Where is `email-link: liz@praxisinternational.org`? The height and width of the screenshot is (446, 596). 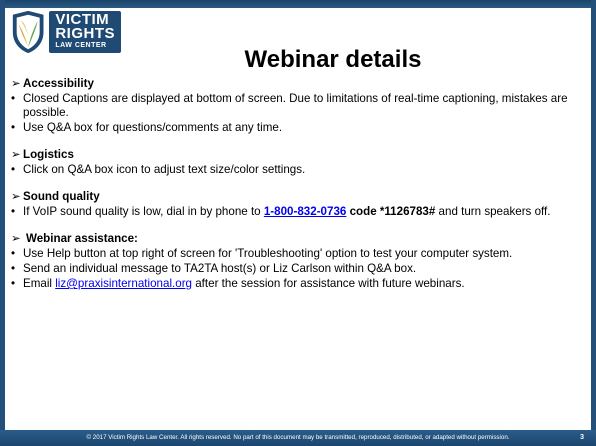
email-link: liz@praxisinternational.org is located at coordinates (123, 283).